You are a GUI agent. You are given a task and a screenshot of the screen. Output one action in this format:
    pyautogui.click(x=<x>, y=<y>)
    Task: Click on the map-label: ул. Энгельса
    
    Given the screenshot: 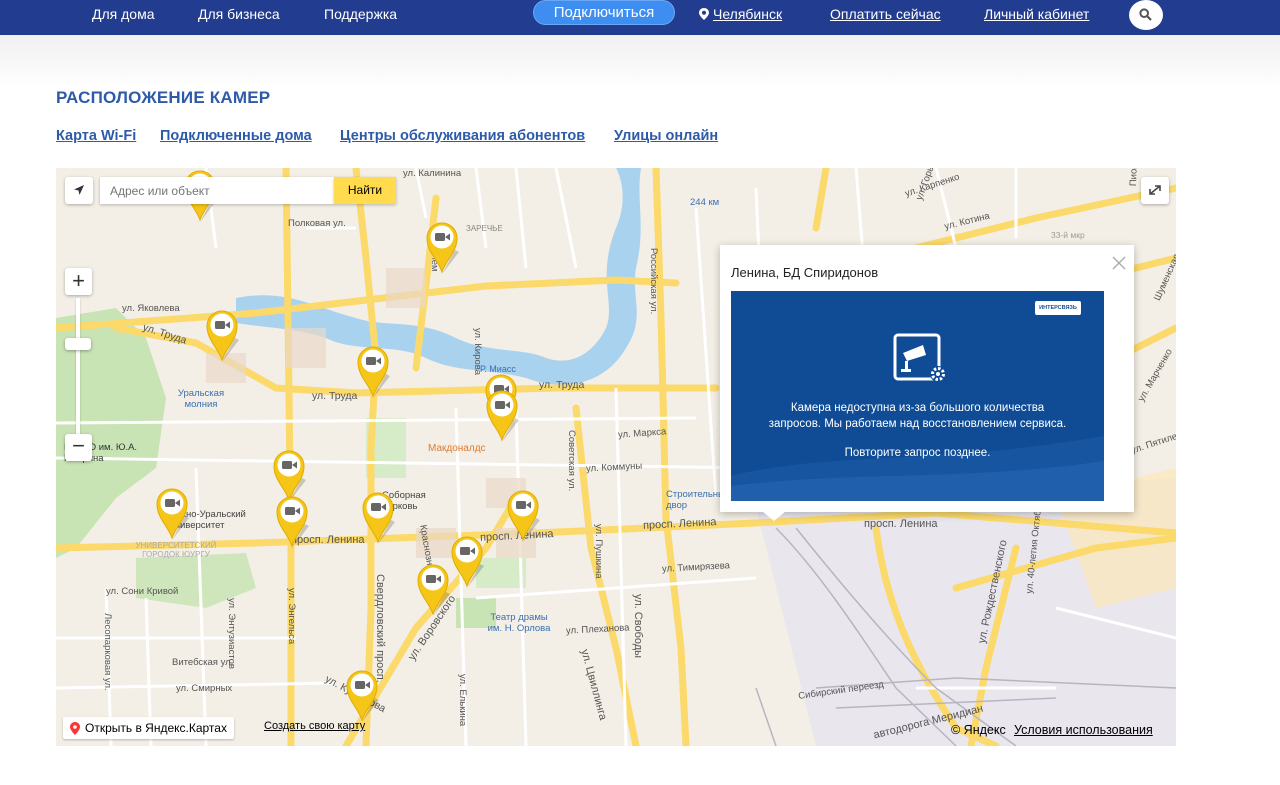 What is the action you would take?
    pyautogui.click(x=291, y=616)
    